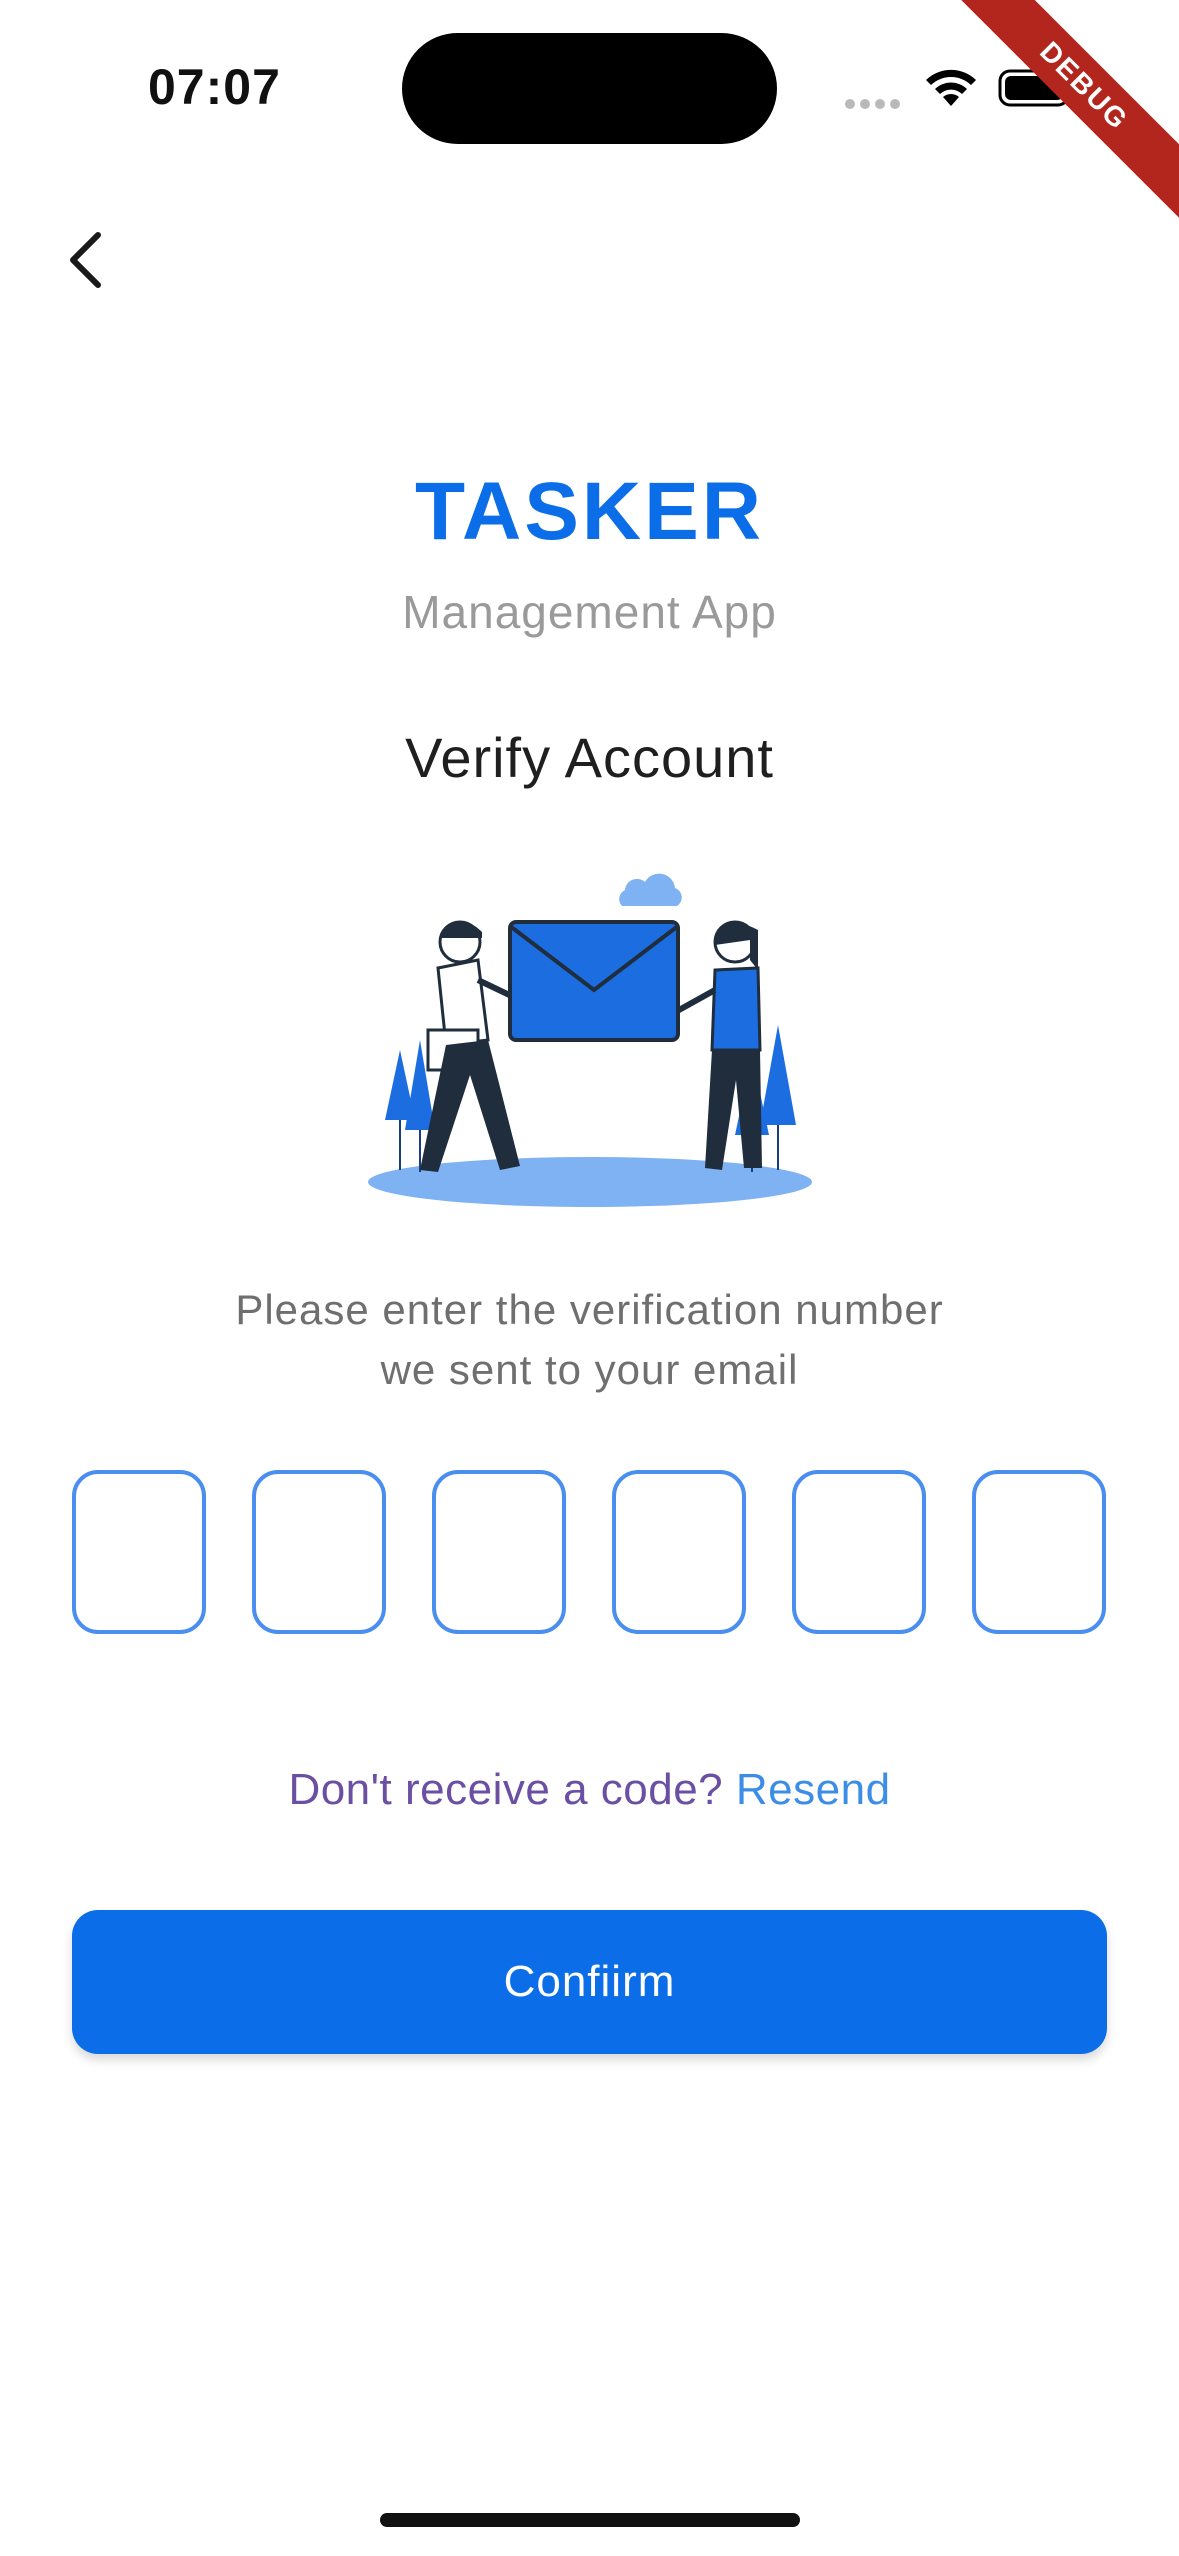 Image resolution: width=1179 pixels, height=2556 pixels. Describe the element at coordinates (813, 1789) in the screenshot. I see `resend-link: Resend` at that location.